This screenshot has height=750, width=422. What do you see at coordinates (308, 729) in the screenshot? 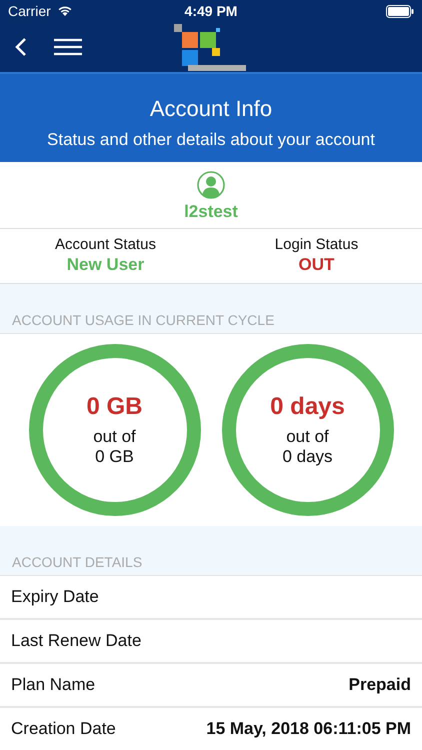
I see `detail-value: 15 May, 2018 06:11:05 PM` at bounding box center [308, 729].